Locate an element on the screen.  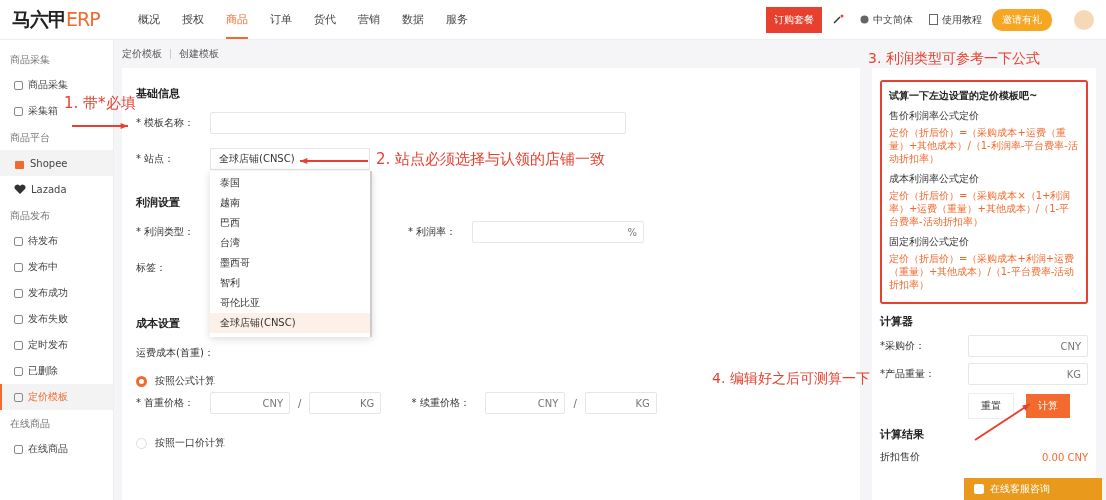
annotation-text: 3. 利润类型可参考一下公式 is located at coordinates (954, 59).